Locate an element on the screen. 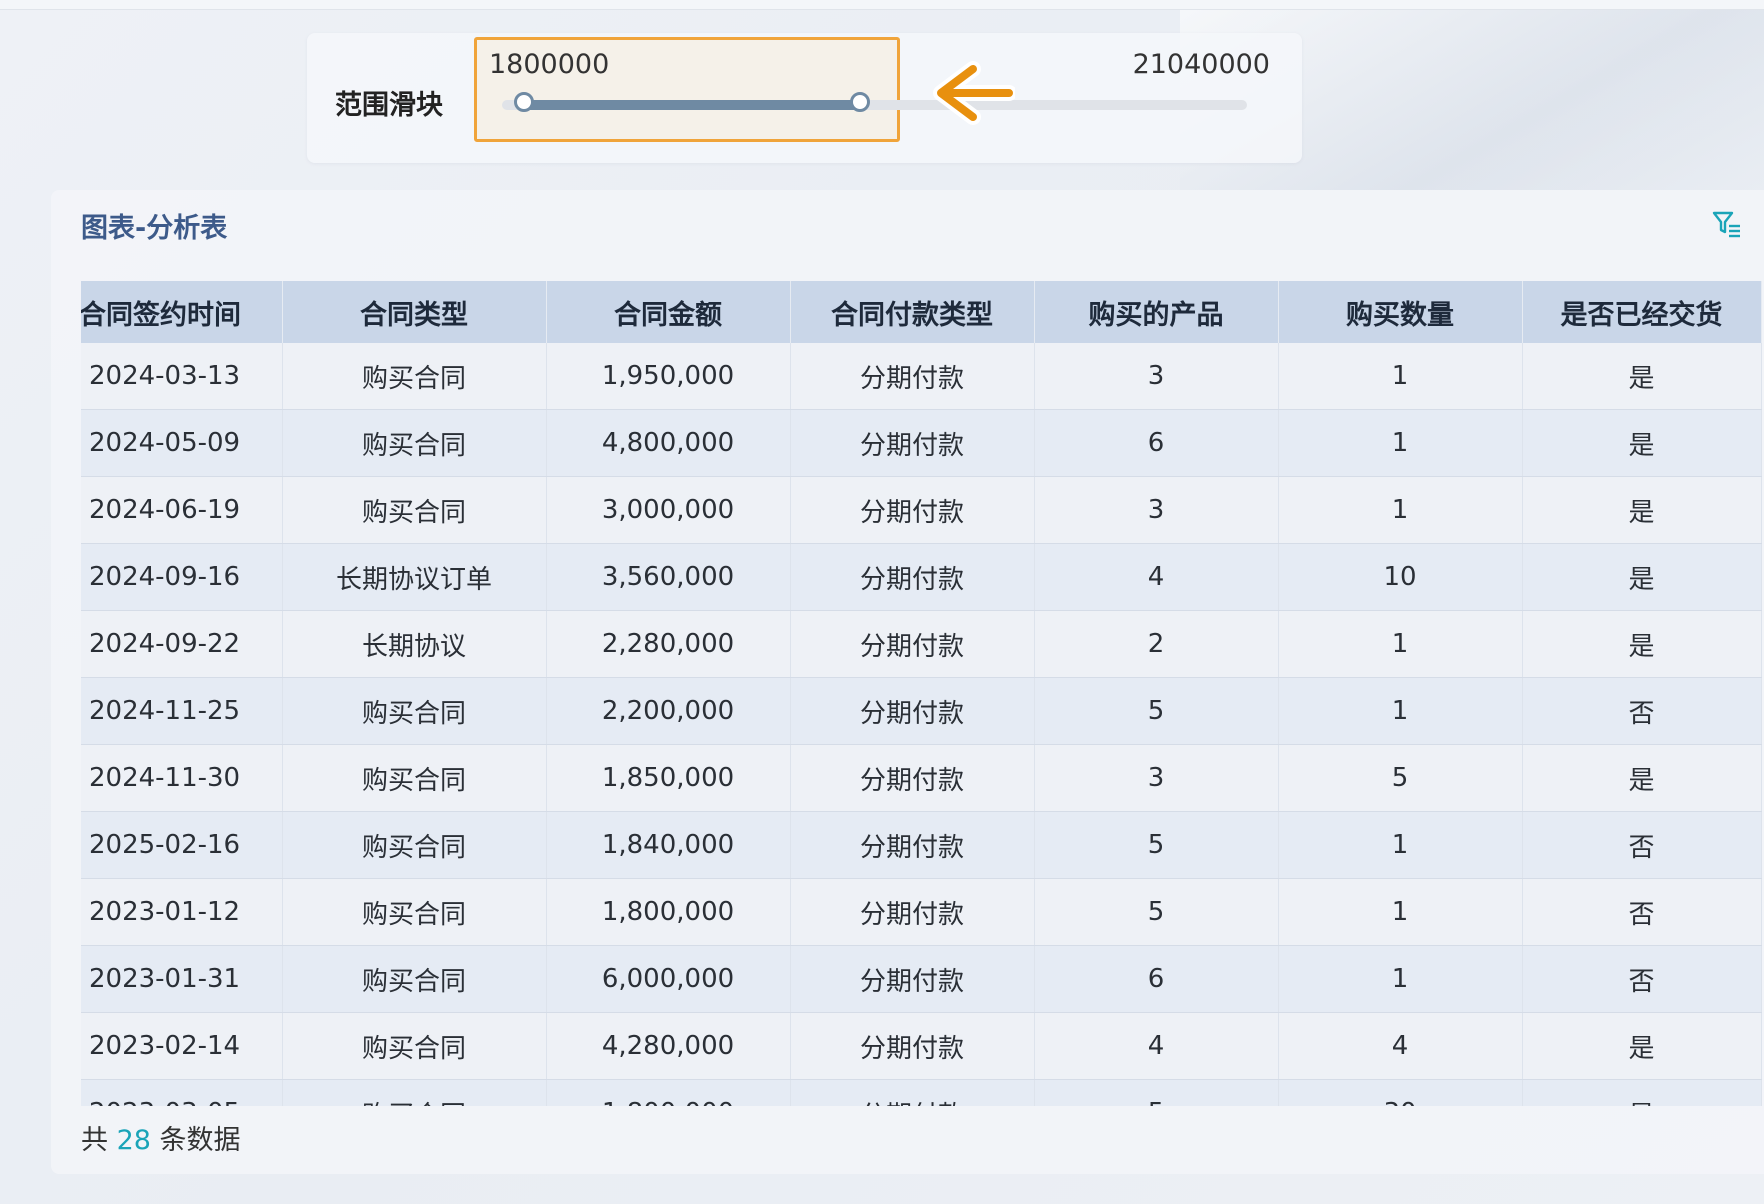  table-cell: 2024-06-19 is located at coordinates (182, 510).